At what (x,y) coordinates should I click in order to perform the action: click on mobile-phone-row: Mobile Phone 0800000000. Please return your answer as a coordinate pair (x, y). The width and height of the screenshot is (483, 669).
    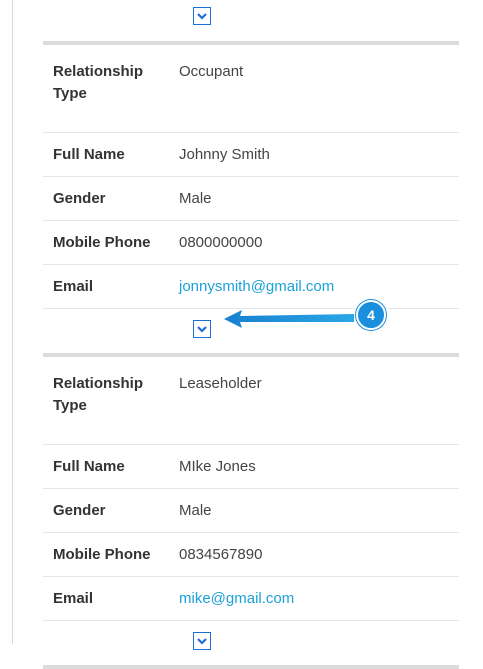
    Looking at the image, I should click on (251, 243).